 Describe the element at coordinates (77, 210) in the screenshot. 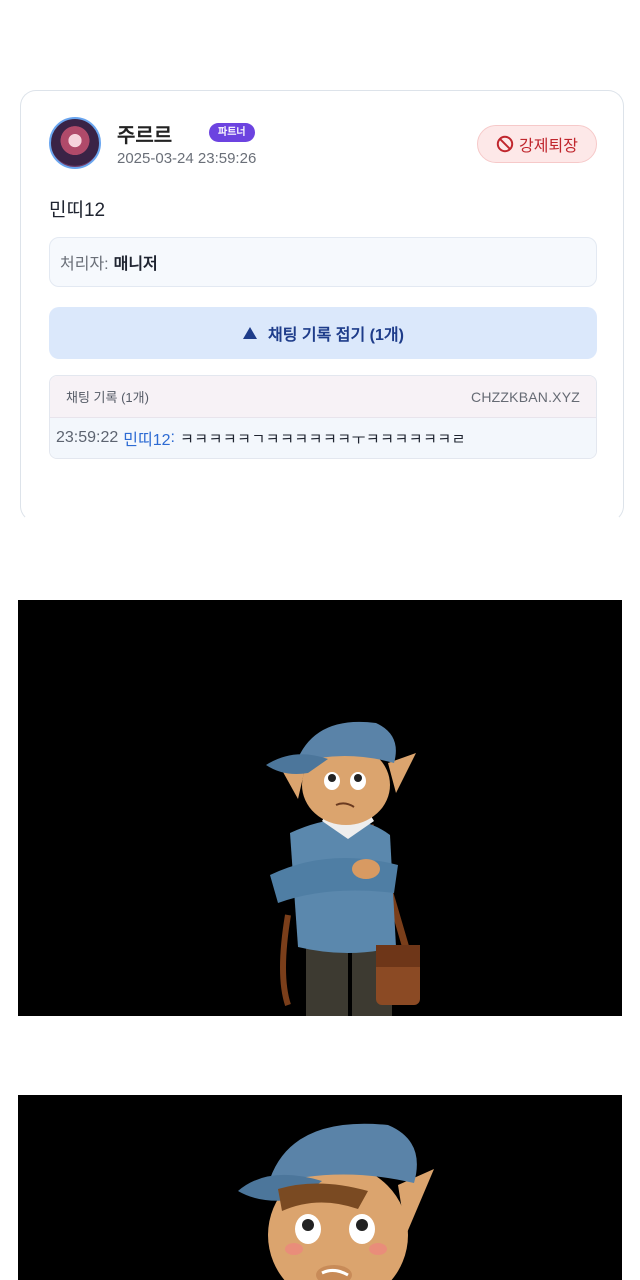

I see `target-user-name: 민띠12` at that location.